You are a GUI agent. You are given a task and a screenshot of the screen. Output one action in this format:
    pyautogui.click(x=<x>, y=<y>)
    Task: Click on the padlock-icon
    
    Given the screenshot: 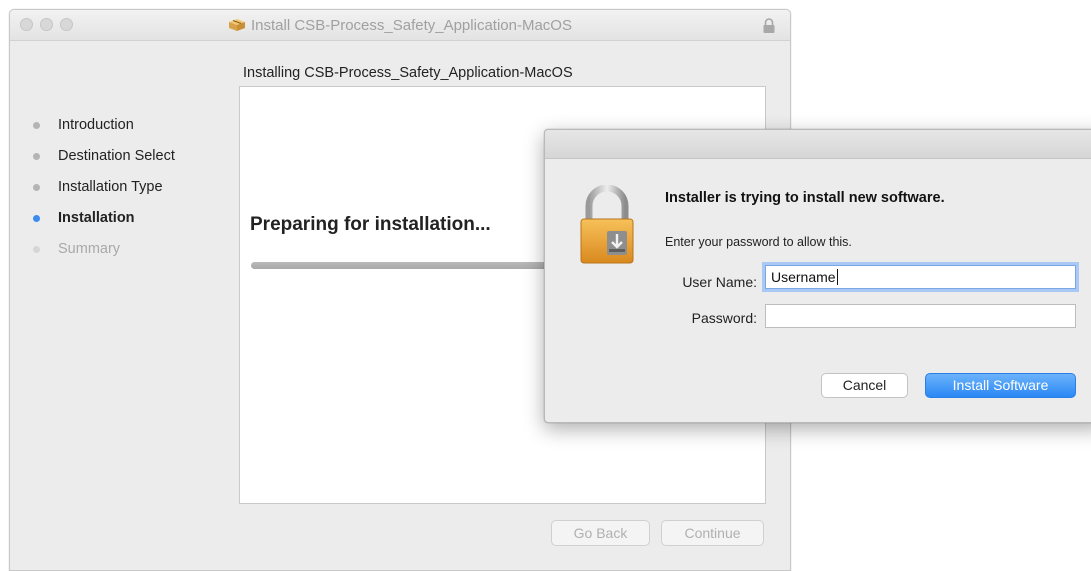 What is the action you would take?
    pyautogui.click(x=607, y=224)
    